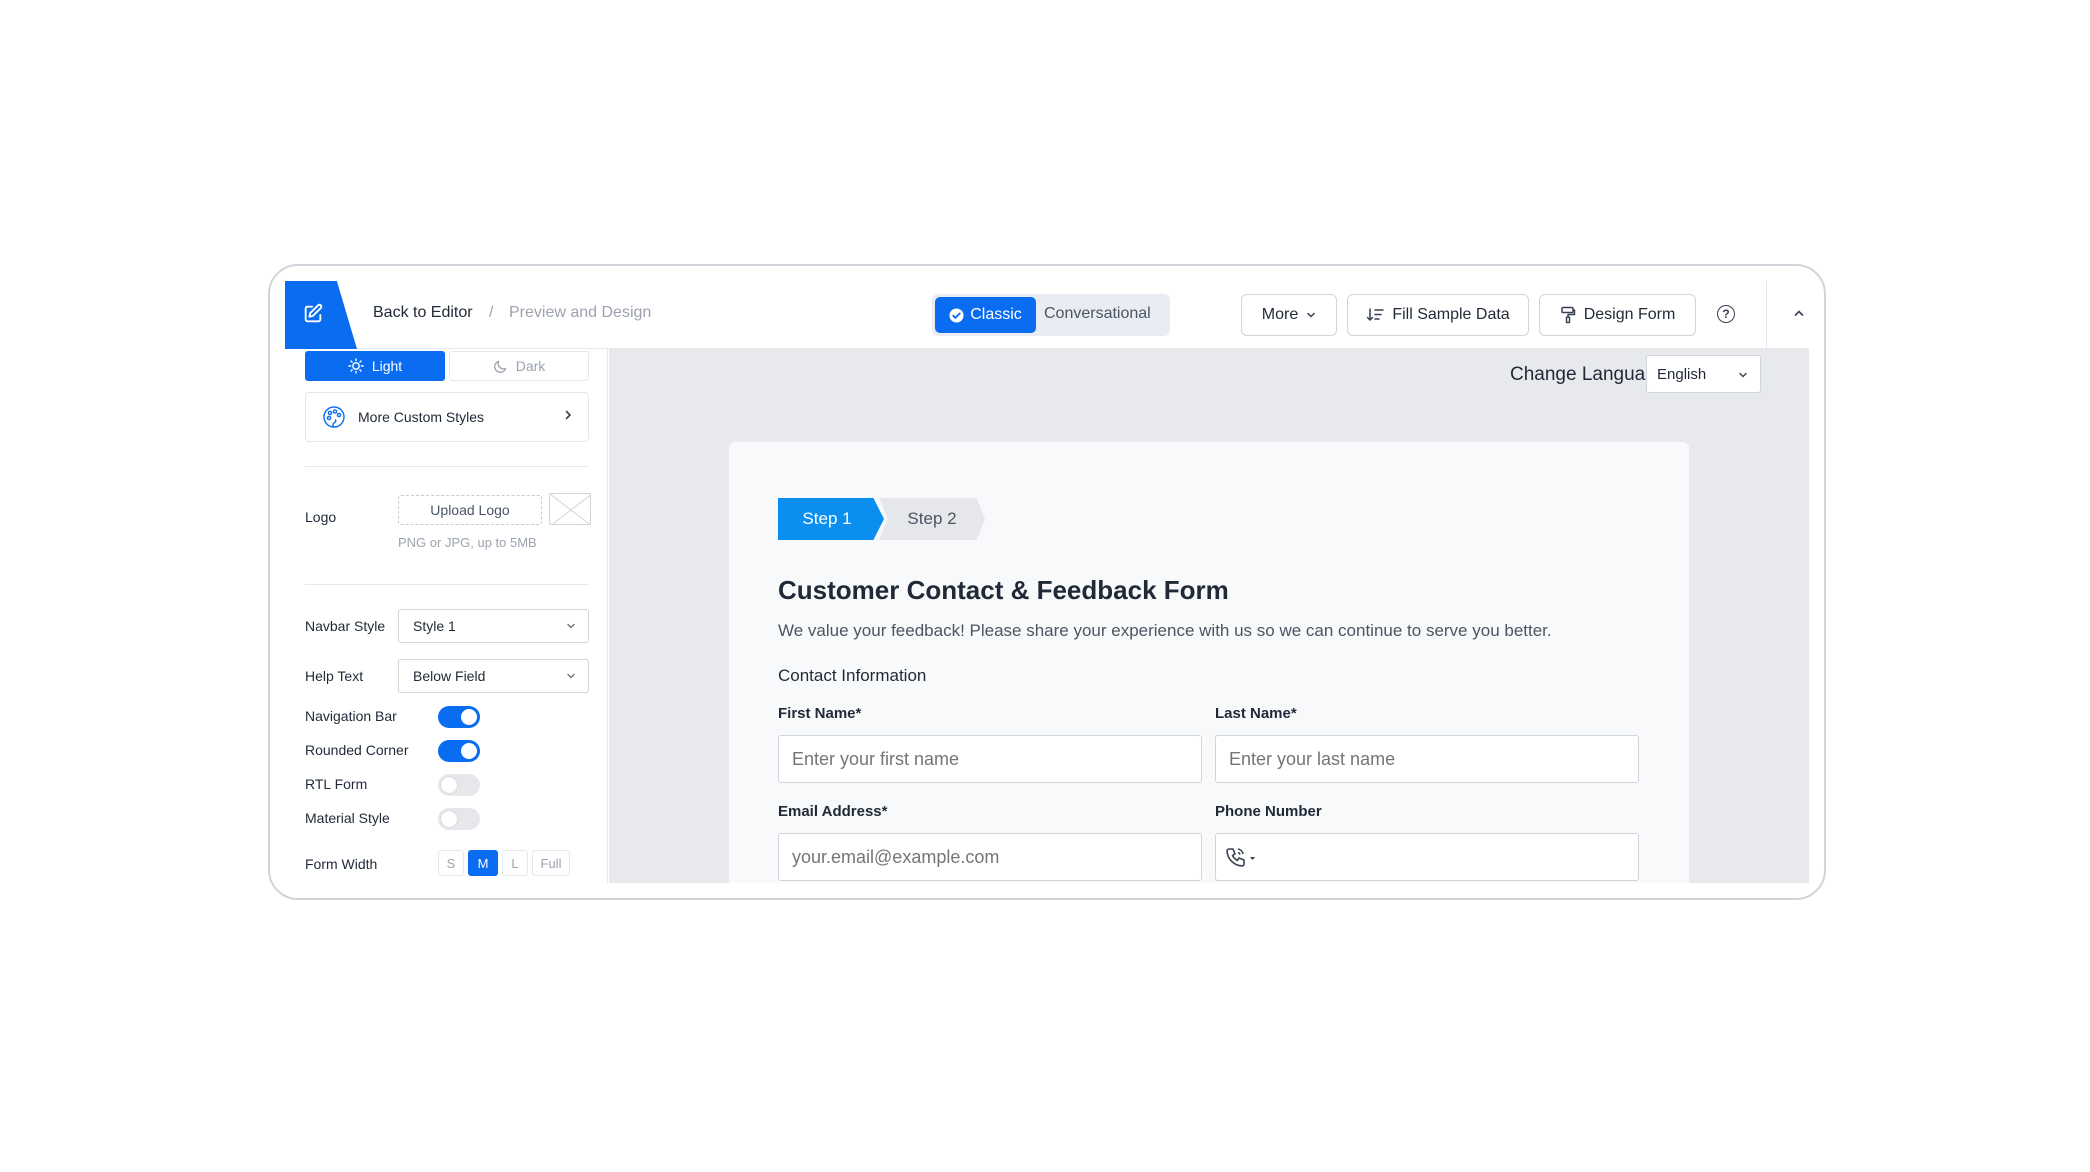 This screenshot has width=2090, height=1172. I want to click on back-to-editor-link: Back to Editor, so click(423, 313).